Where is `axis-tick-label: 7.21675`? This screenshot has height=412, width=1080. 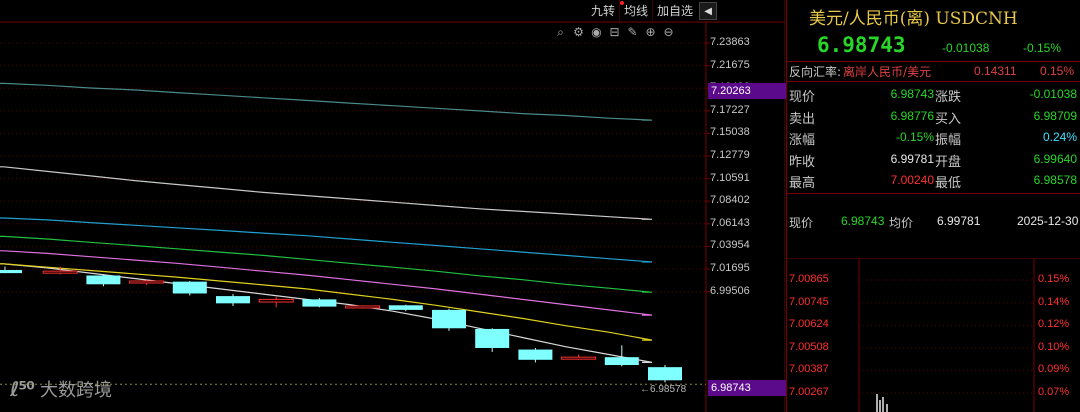 axis-tick-label: 7.21675 is located at coordinates (730, 64).